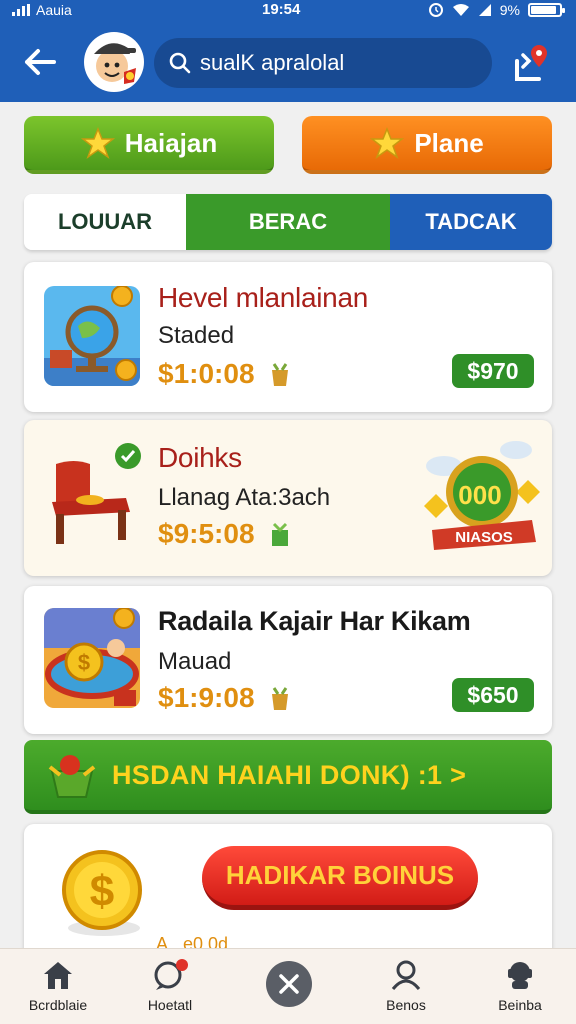 Image resolution: width=576 pixels, height=1024 pixels. Describe the element at coordinates (206, 697) in the screenshot. I see `item-price: $1:9:08` at that location.